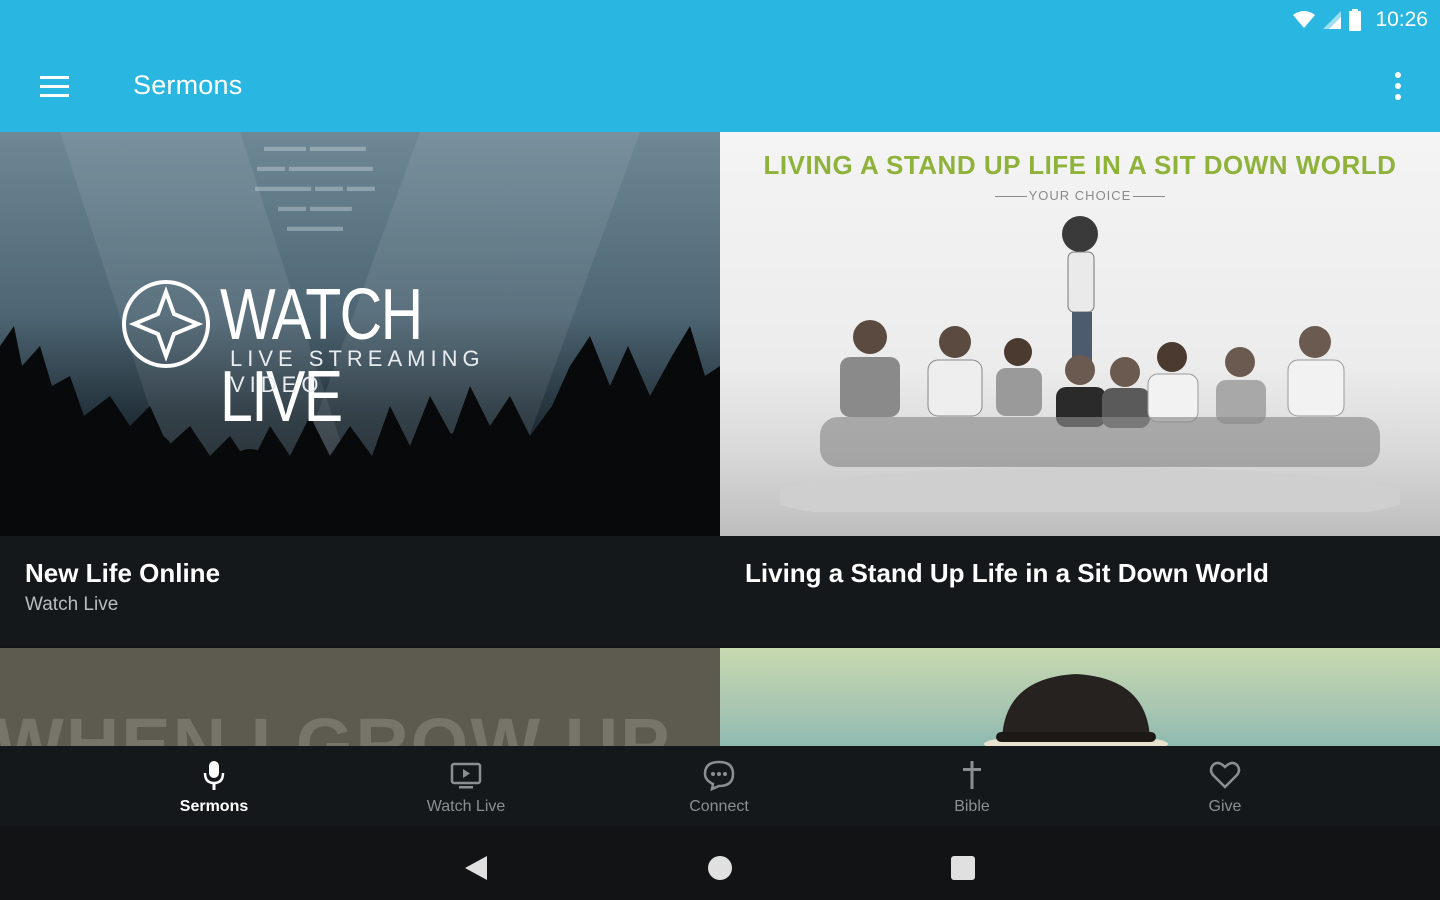  What do you see at coordinates (720, 868) in the screenshot?
I see `home-icon` at bounding box center [720, 868].